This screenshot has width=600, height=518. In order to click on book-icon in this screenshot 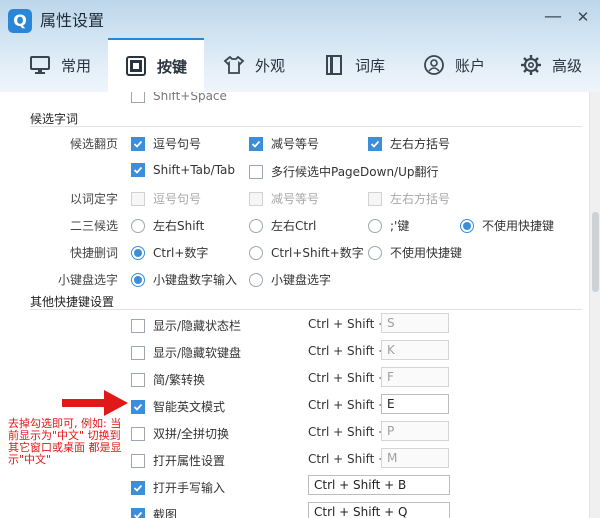, I will do `click(333, 65)`.